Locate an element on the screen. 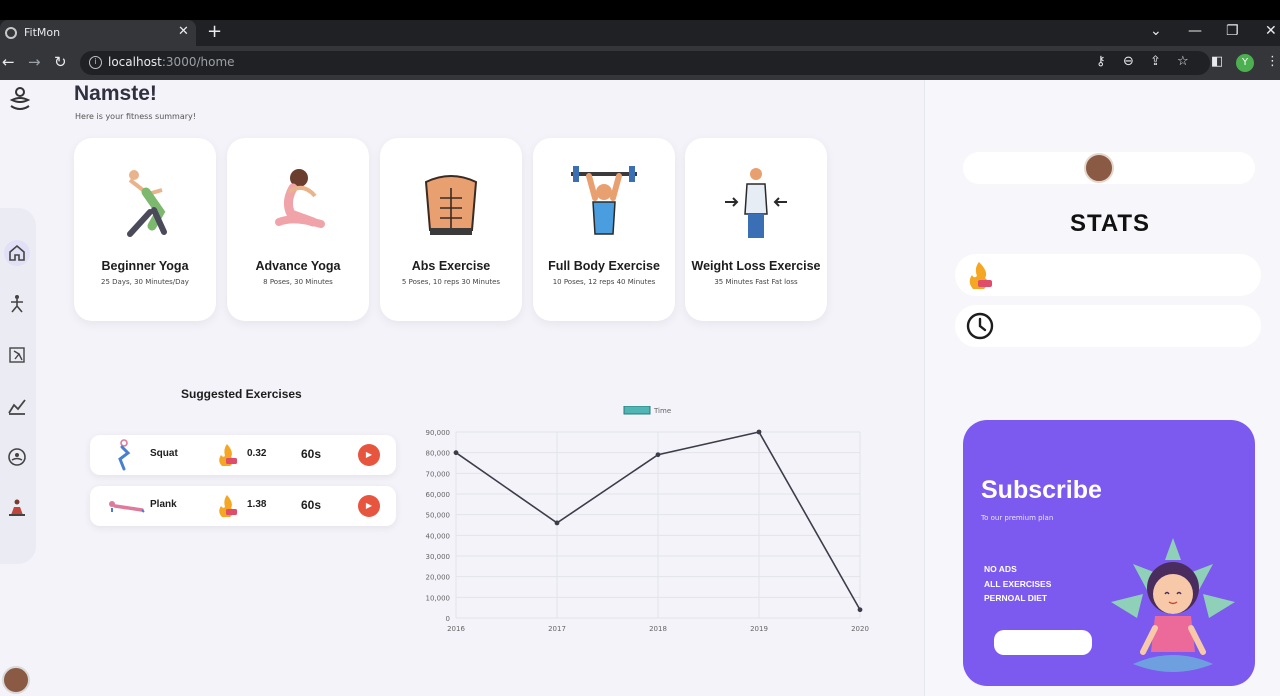 Image resolution: width=1280 pixels, height=696 pixels. card-title: Abs Exercise is located at coordinates (451, 266).